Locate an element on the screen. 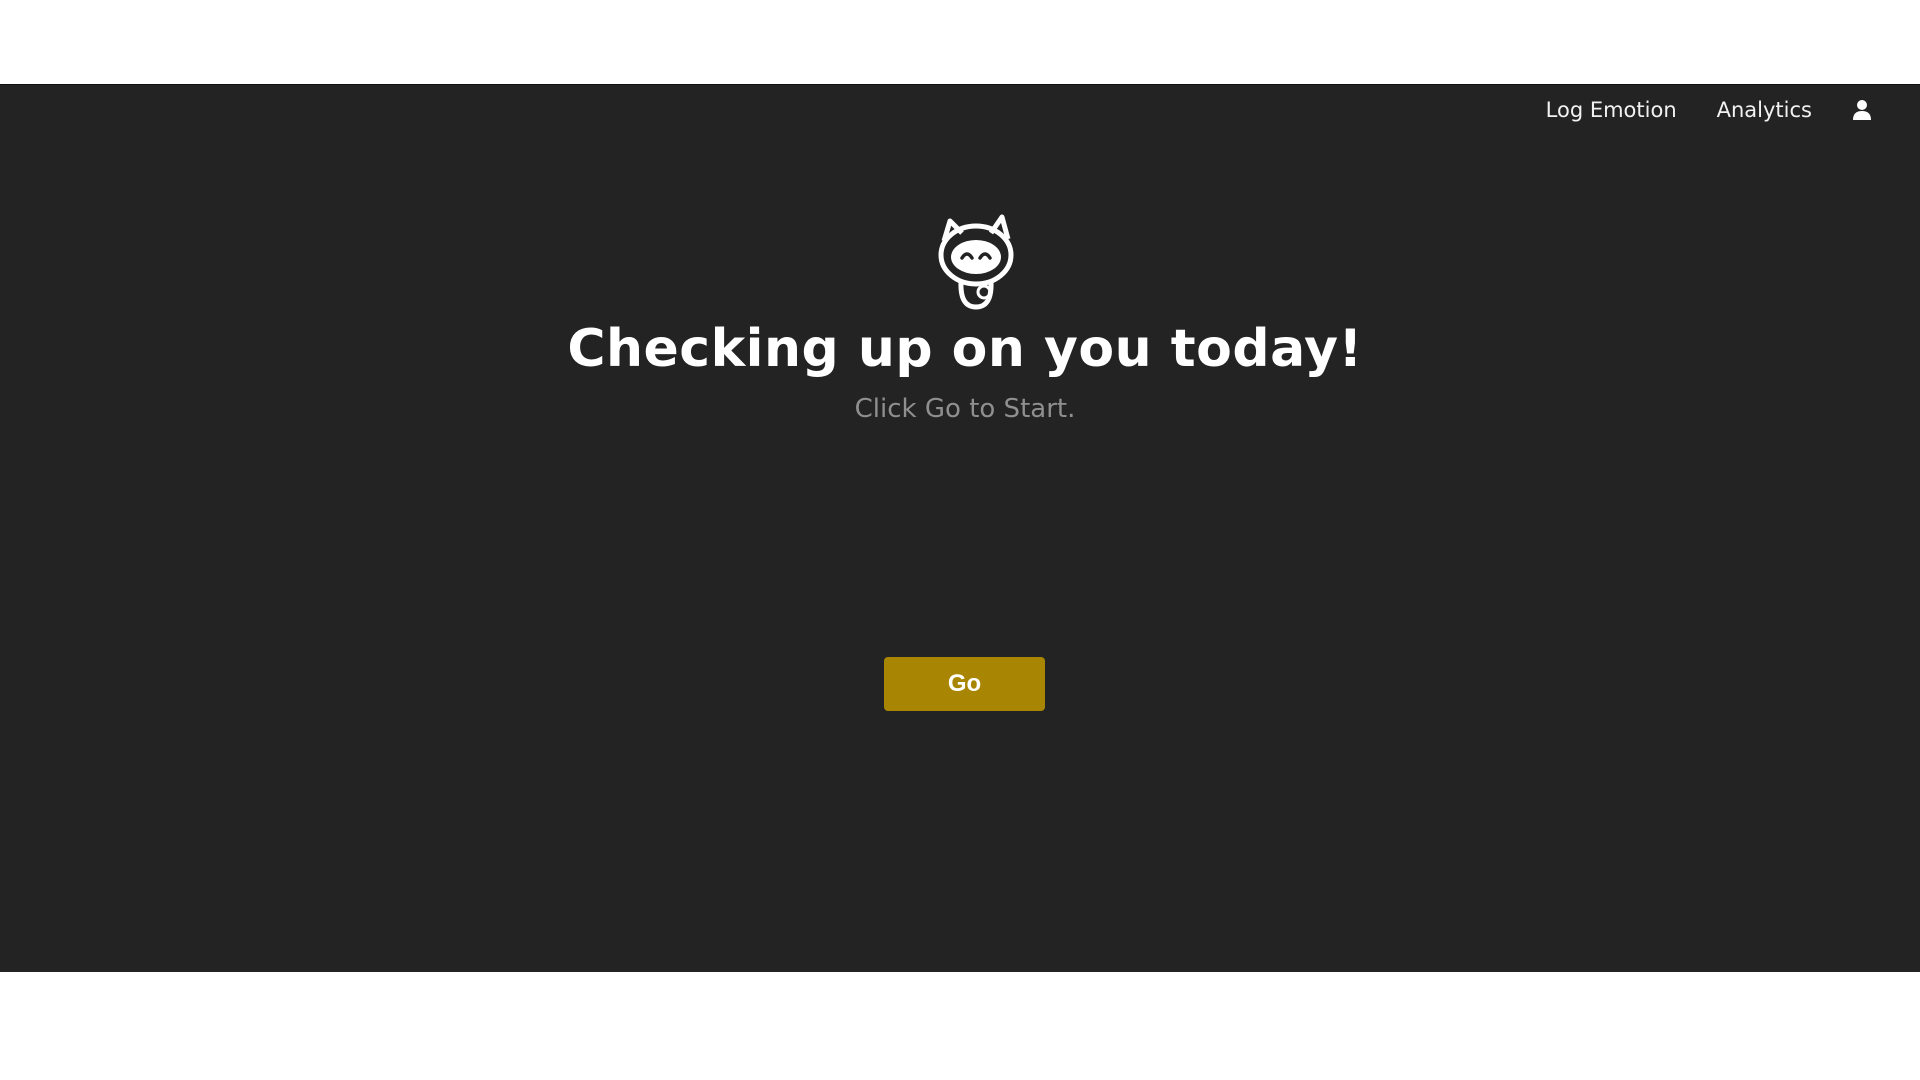 The width and height of the screenshot is (1920, 1080). cat-mascot-icon is located at coordinates (976, 262).